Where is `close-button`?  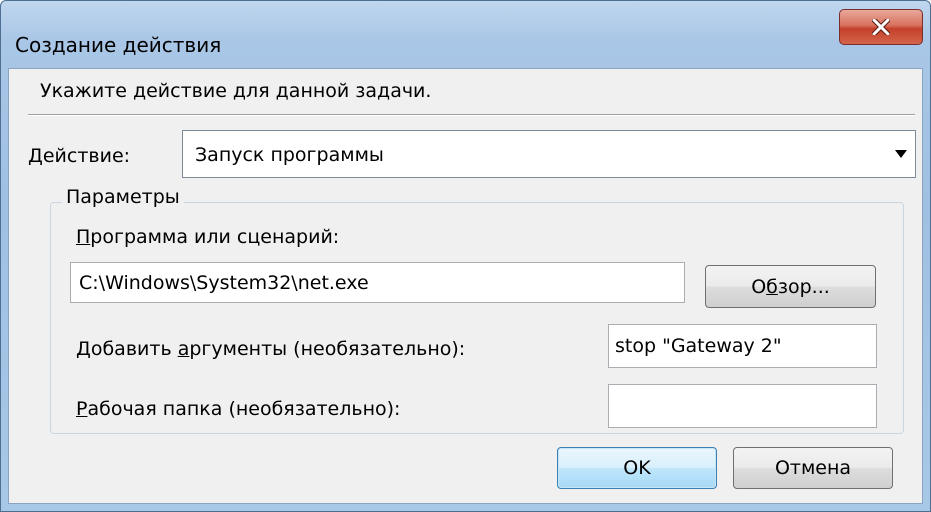 close-button is located at coordinates (881, 27).